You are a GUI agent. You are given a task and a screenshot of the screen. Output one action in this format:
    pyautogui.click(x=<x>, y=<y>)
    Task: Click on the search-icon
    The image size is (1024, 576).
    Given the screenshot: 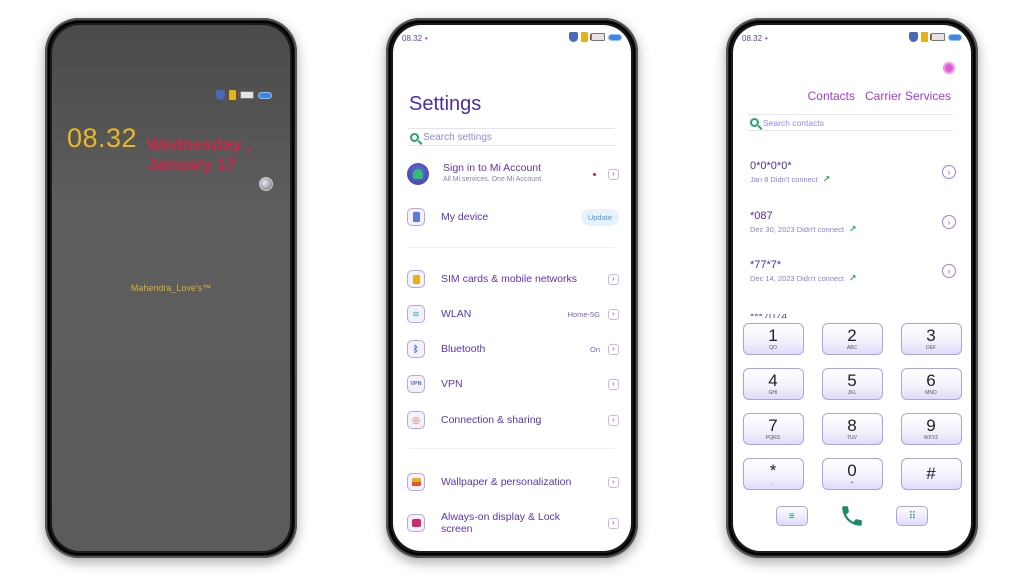 What is the action you would take?
    pyautogui.click(x=414, y=137)
    